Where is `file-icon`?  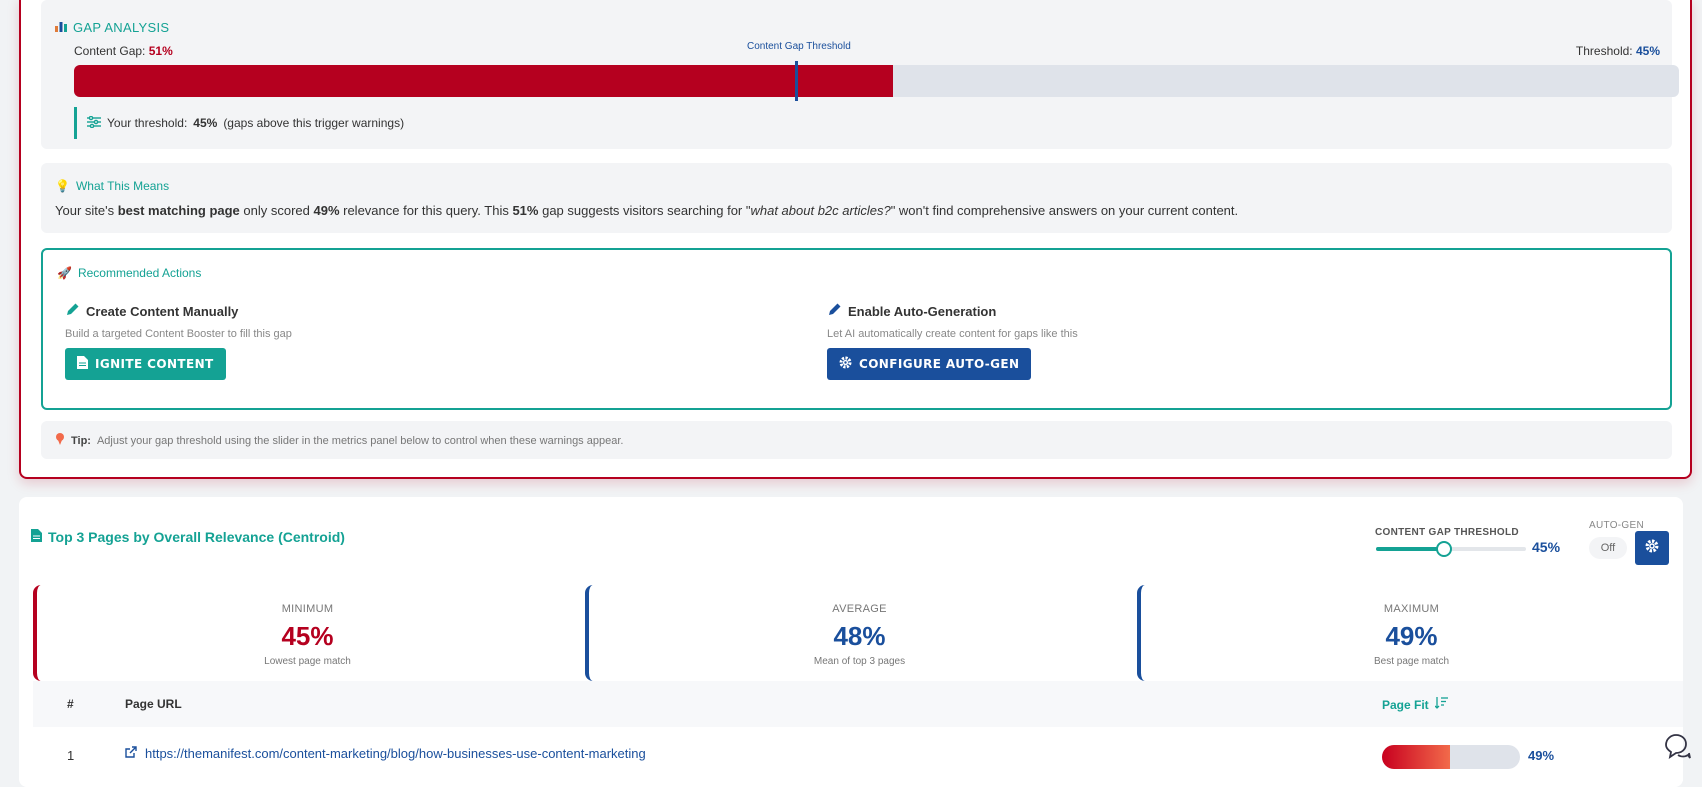
file-icon is located at coordinates (36, 537).